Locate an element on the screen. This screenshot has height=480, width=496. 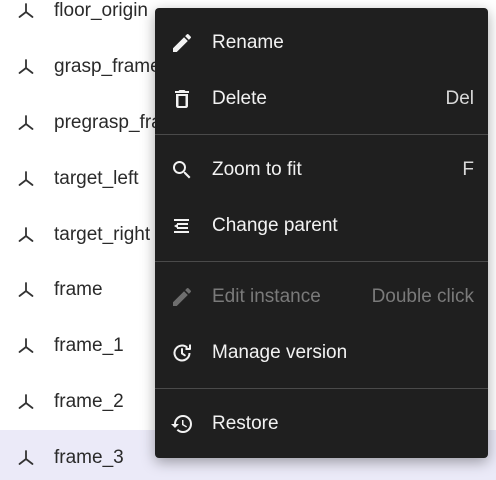
menu-item-change-parent: Change parent is located at coordinates (321, 226).